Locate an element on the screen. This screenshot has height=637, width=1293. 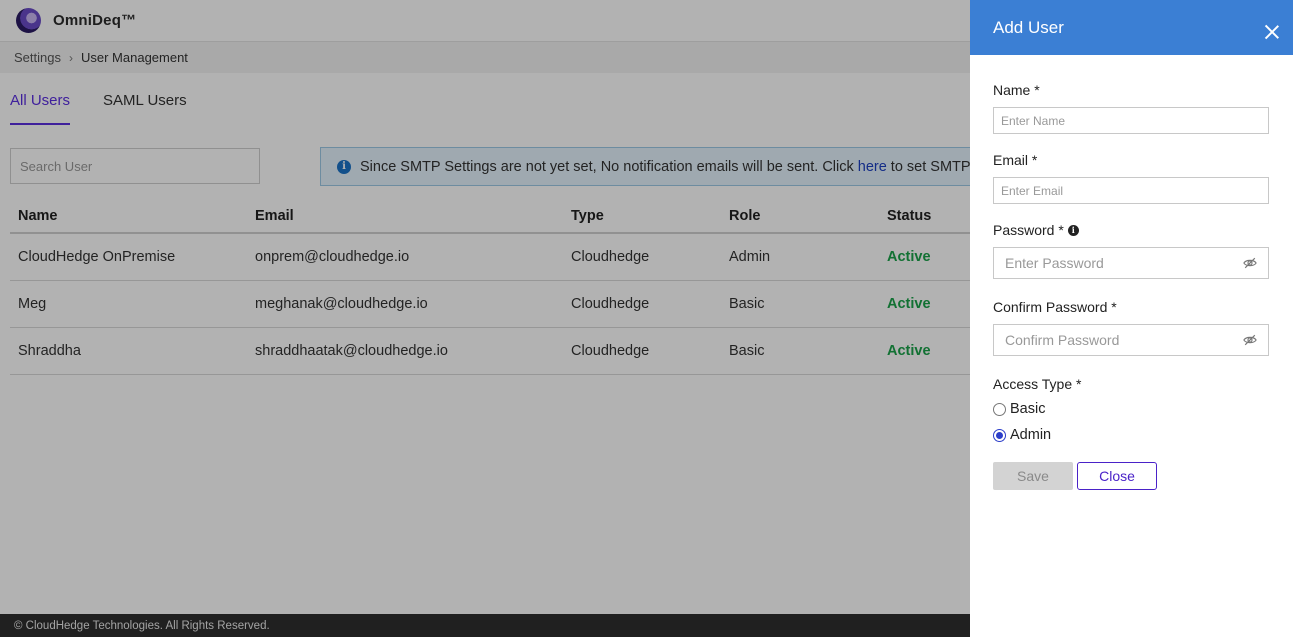
password-input is located at coordinates (1131, 263).